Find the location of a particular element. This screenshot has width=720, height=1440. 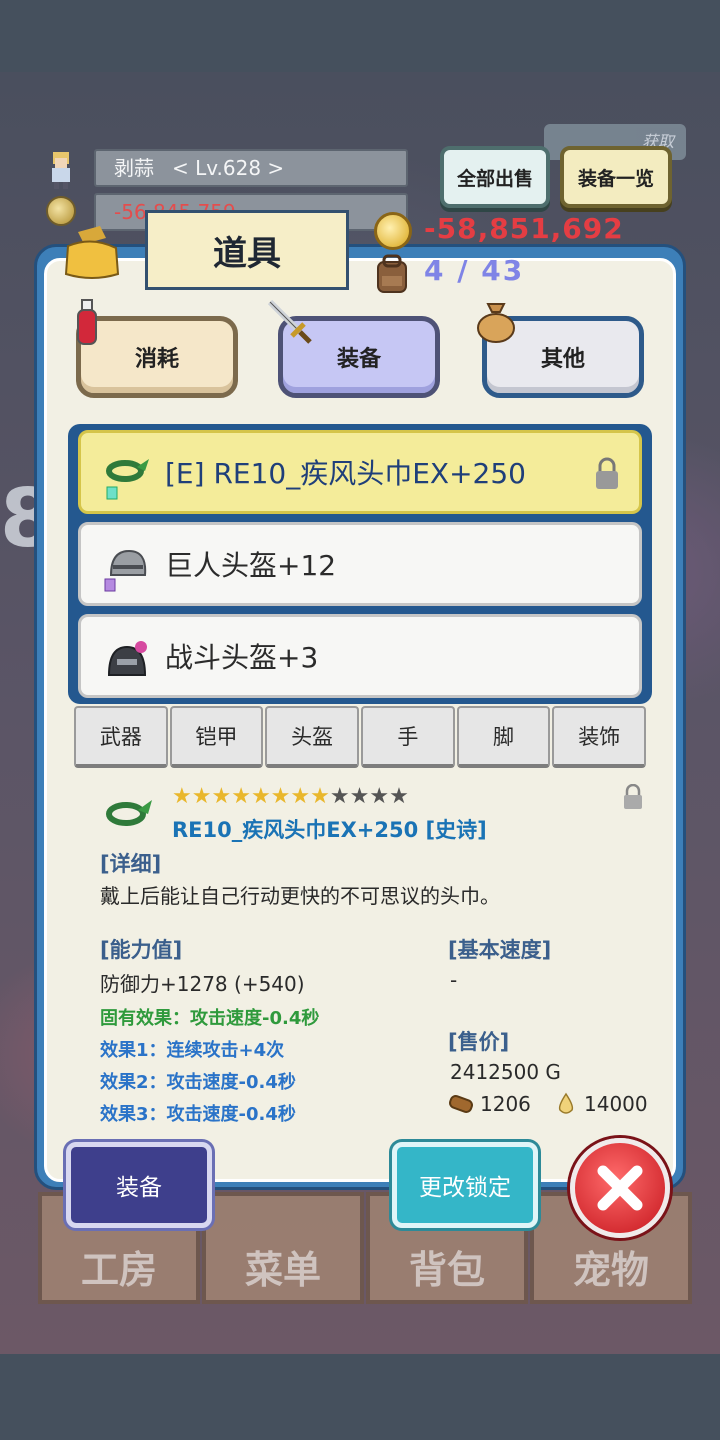

drop-icon is located at coordinates (566, 1103).